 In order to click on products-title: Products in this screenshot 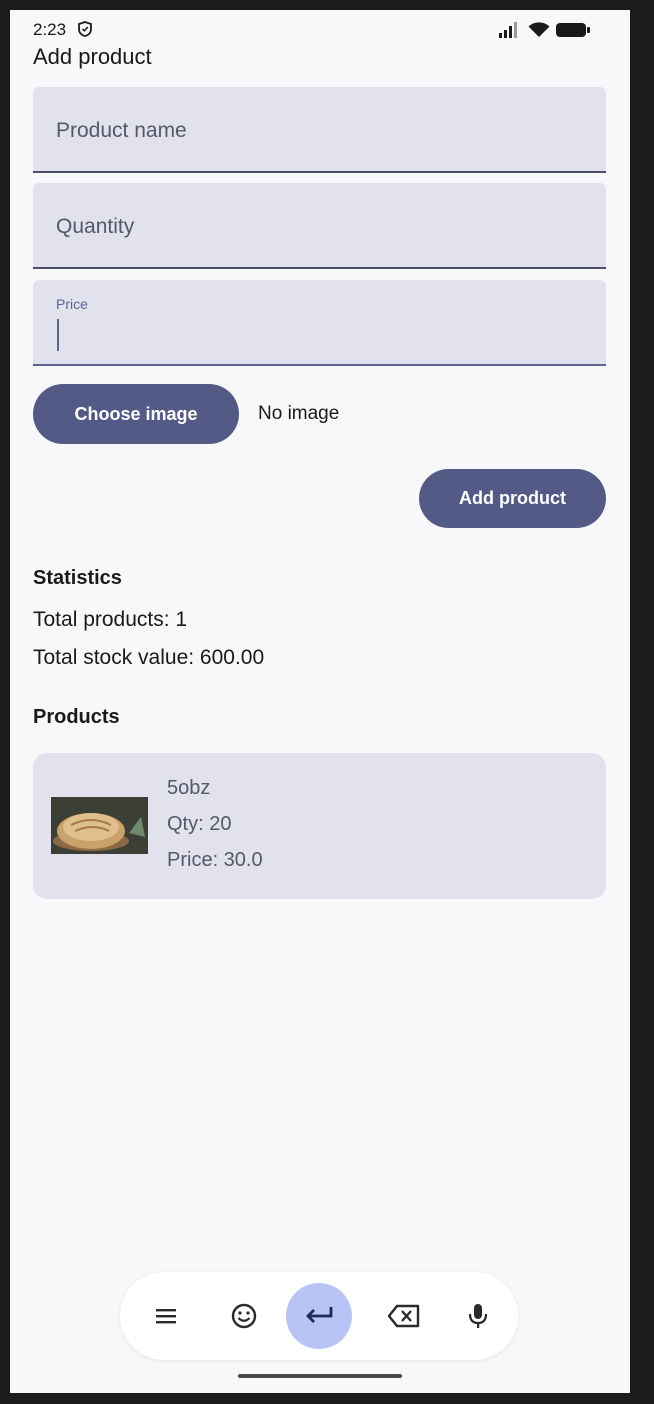, I will do `click(76, 717)`.